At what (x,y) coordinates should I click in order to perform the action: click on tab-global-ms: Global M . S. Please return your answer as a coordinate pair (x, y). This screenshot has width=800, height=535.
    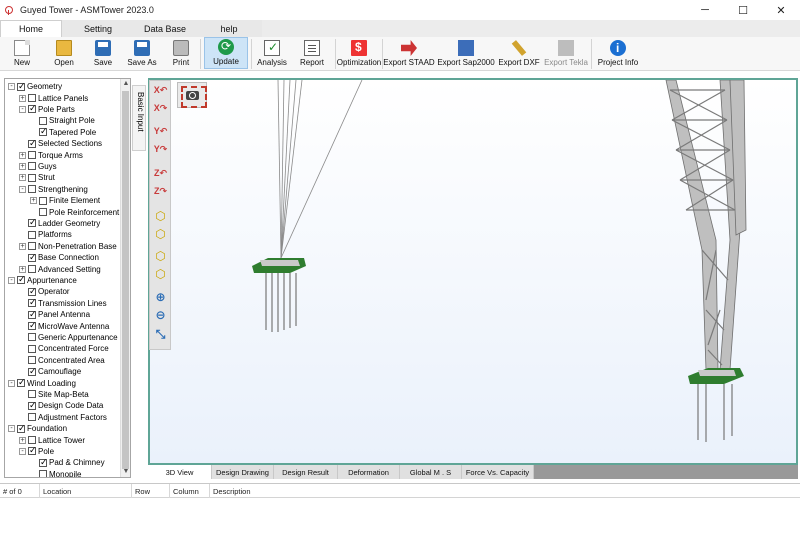
    Looking at the image, I should click on (431, 472).